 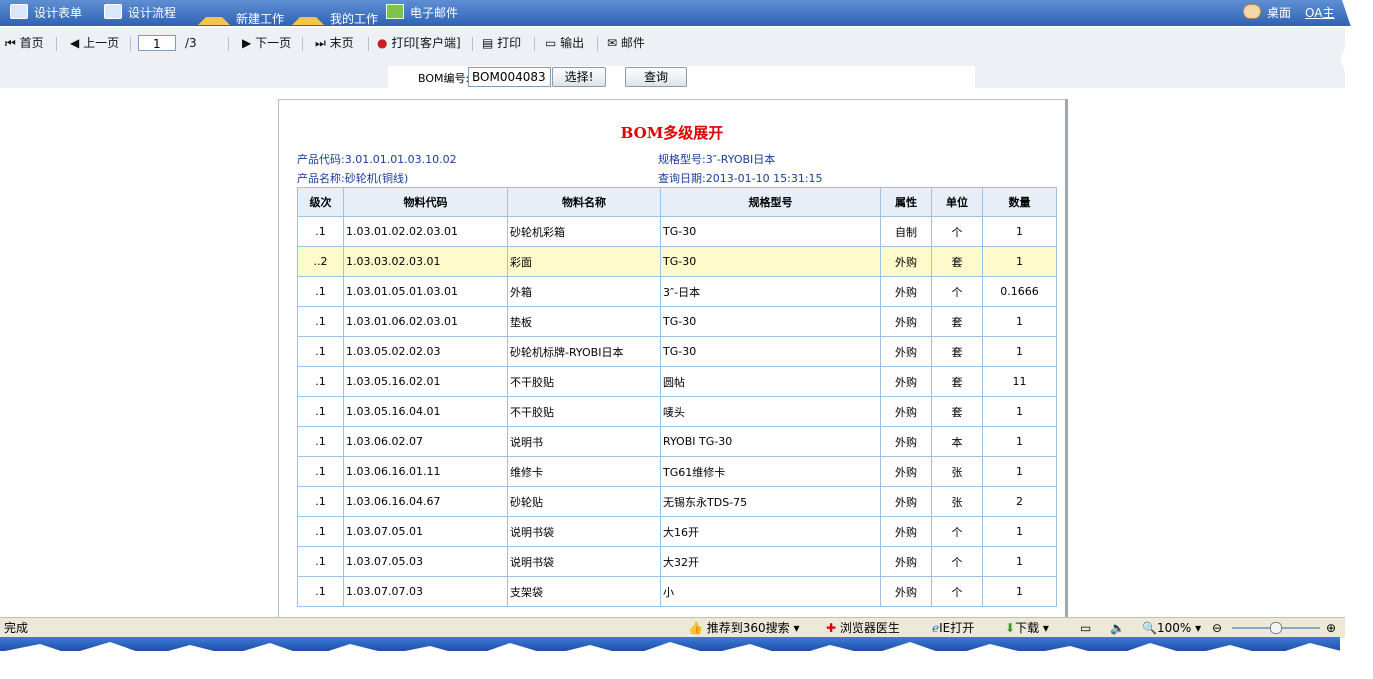 What do you see at coordinates (906, 202) in the screenshot?
I see `col-attribute: 属性` at bounding box center [906, 202].